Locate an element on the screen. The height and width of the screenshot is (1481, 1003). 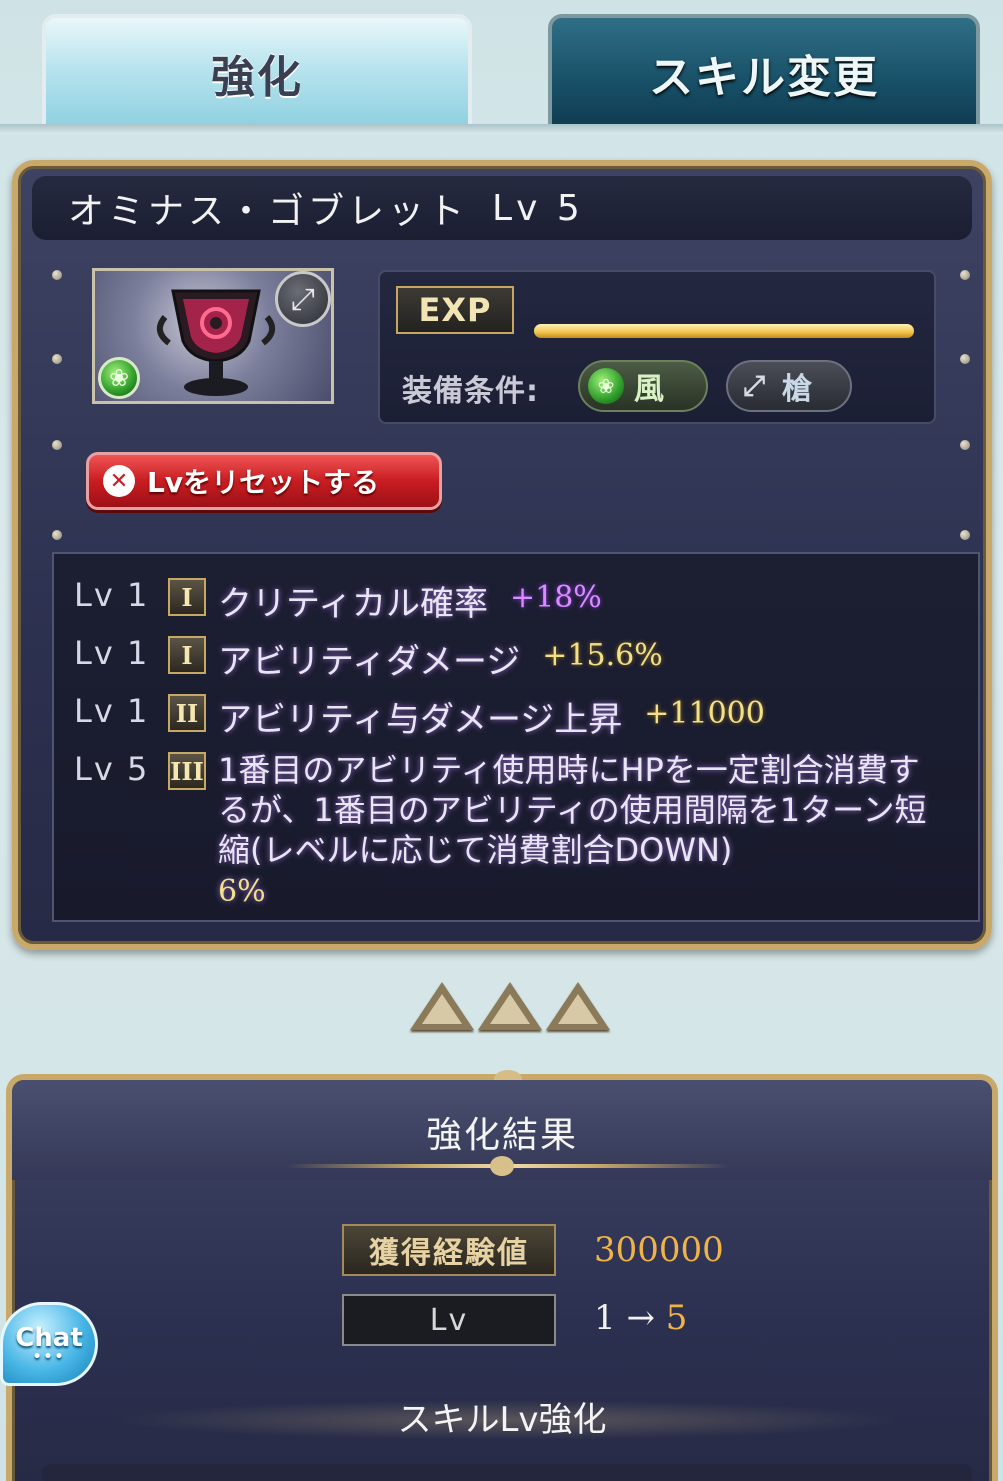
skill-value: +18% is located at coordinates (555, 597).